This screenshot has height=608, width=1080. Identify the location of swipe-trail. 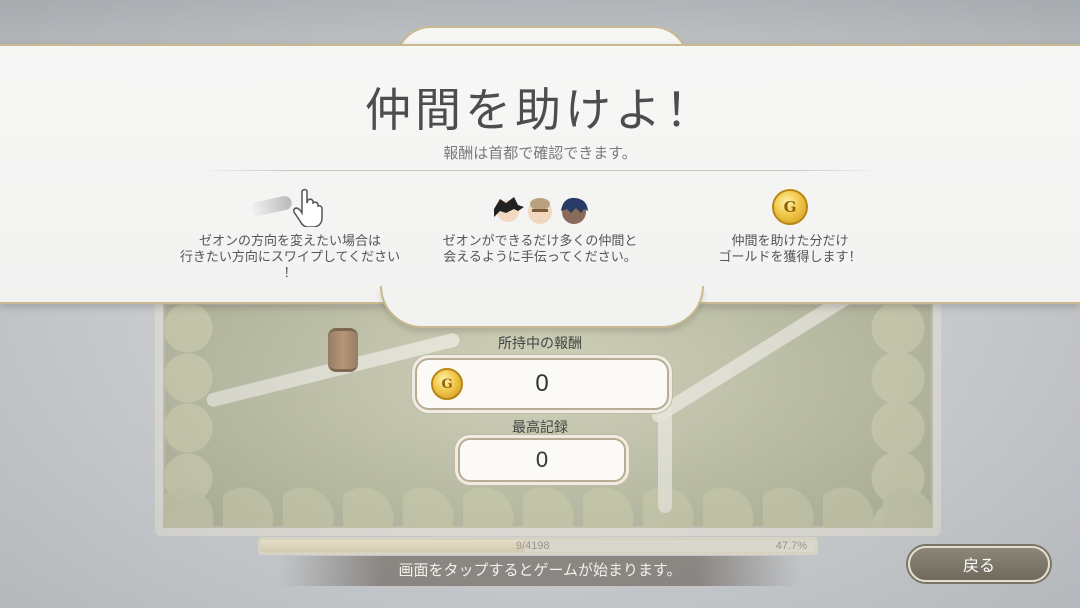
(271, 206).